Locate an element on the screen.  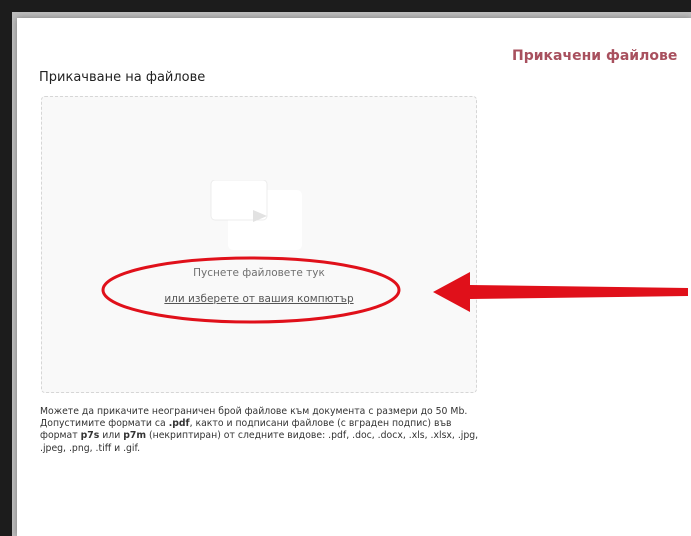
help-text-part: или is located at coordinates (111, 436).